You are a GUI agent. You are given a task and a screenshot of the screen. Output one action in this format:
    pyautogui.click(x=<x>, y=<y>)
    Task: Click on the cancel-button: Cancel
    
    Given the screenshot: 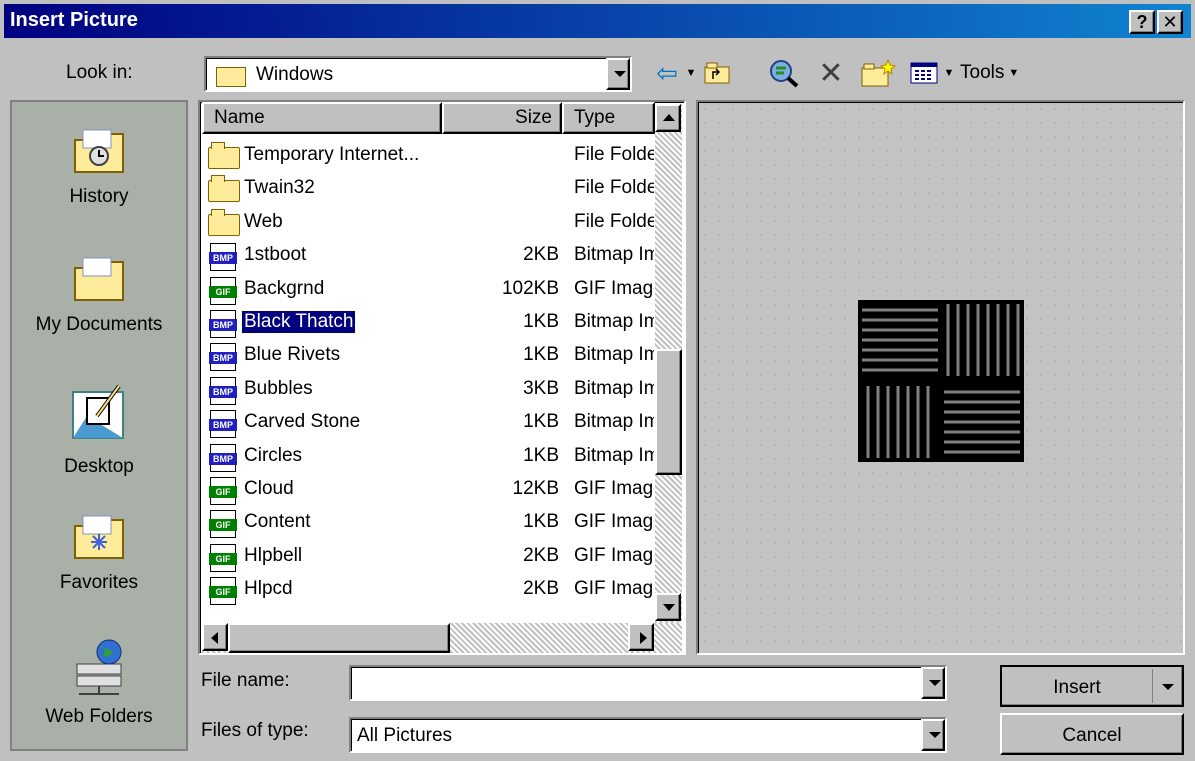 What is the action you would take?
    pyautogui.click(x=1092, y=734)
    